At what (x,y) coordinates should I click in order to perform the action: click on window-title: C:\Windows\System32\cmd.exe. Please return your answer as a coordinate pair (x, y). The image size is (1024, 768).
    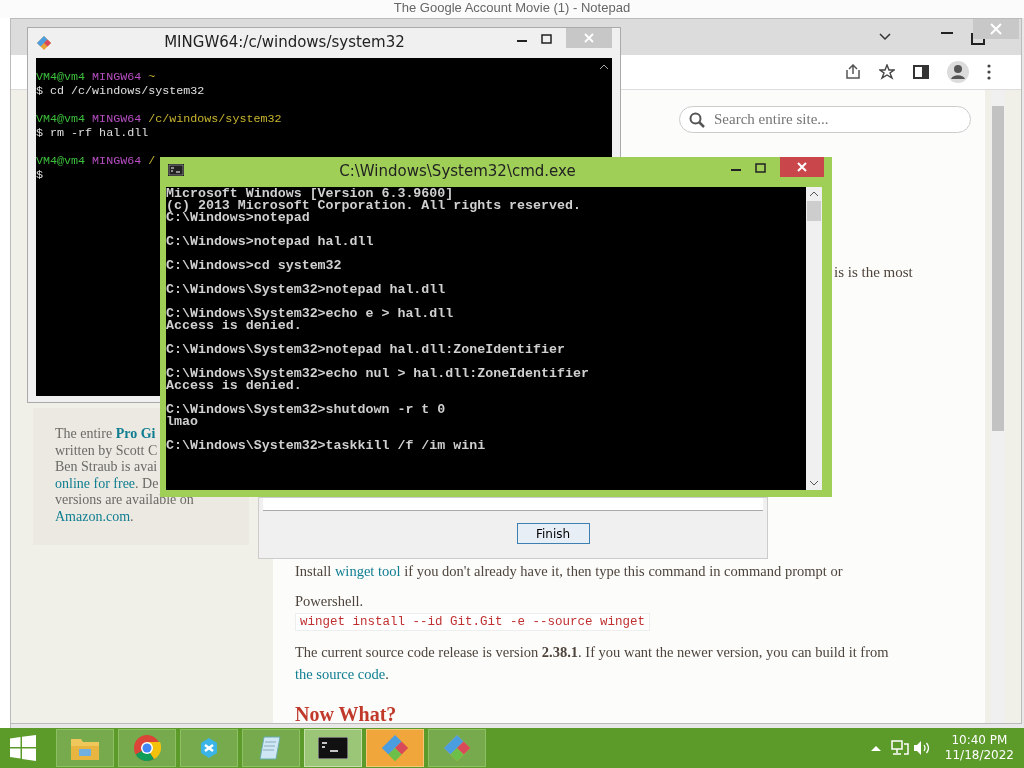
    Looking at the image, I should click on (457, 171).